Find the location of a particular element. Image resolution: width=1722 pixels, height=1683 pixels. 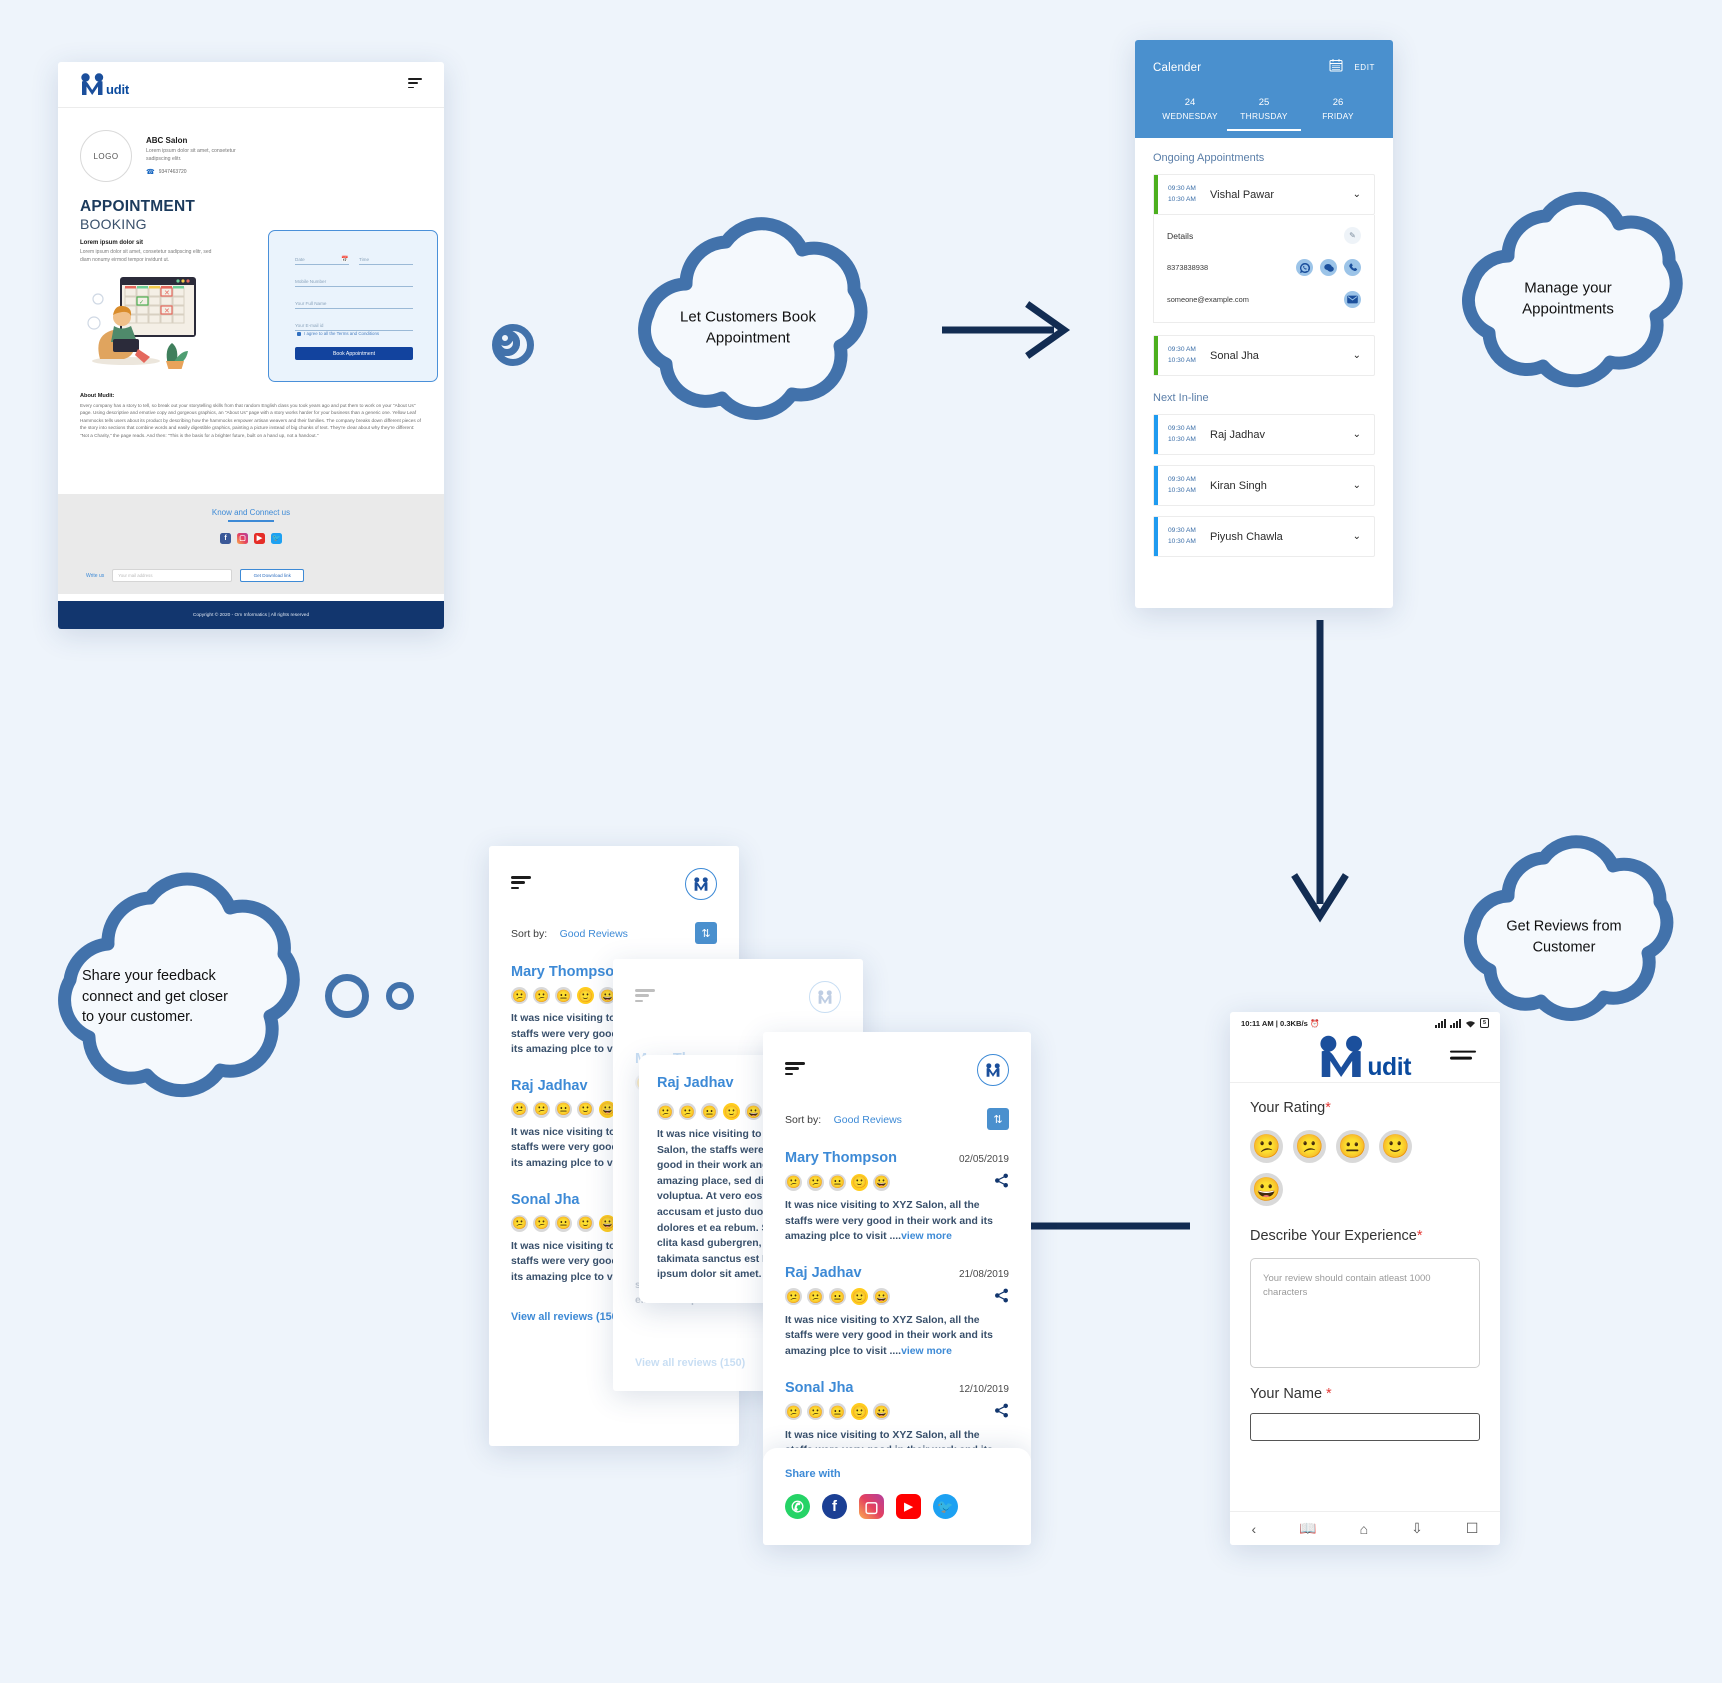

mobile-field: Mobile Number is located at coordinates (354, 283).